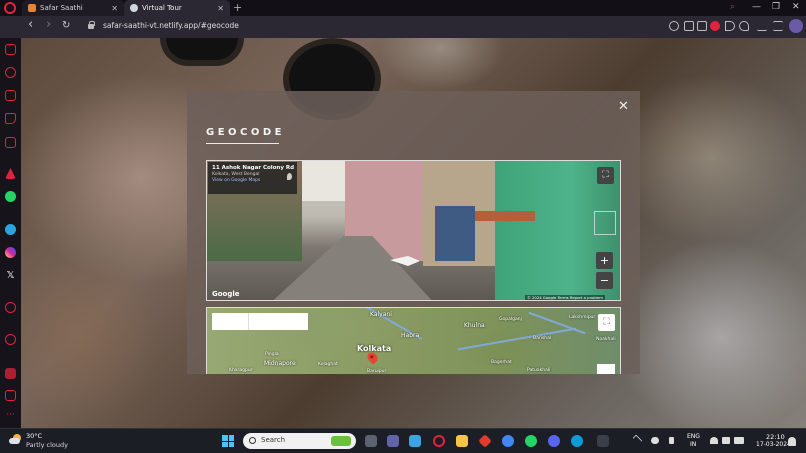 This screenshot has width=806, height=453. What do you see at coordinates (10, 307) in the screenshot?
I see `settings-icon` at bounding box center [10, 307].